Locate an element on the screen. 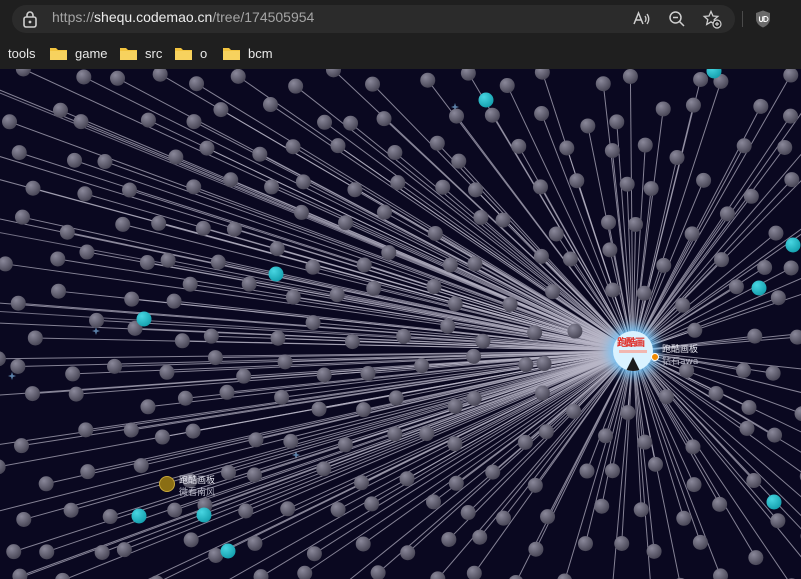 This screenshot has height=579, width=801. root-node-label: 跑酷画板 钻石awa is located at coordinates (680, 356).